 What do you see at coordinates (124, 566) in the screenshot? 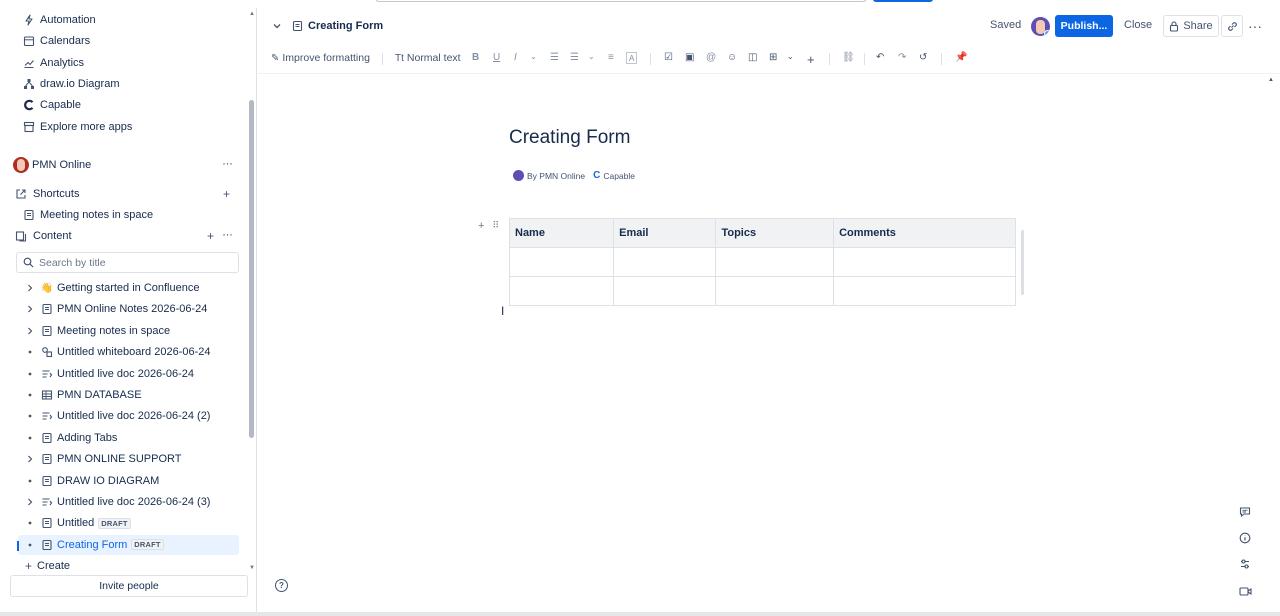
I see `create-button: + Create` at bounding box center [124, 566].